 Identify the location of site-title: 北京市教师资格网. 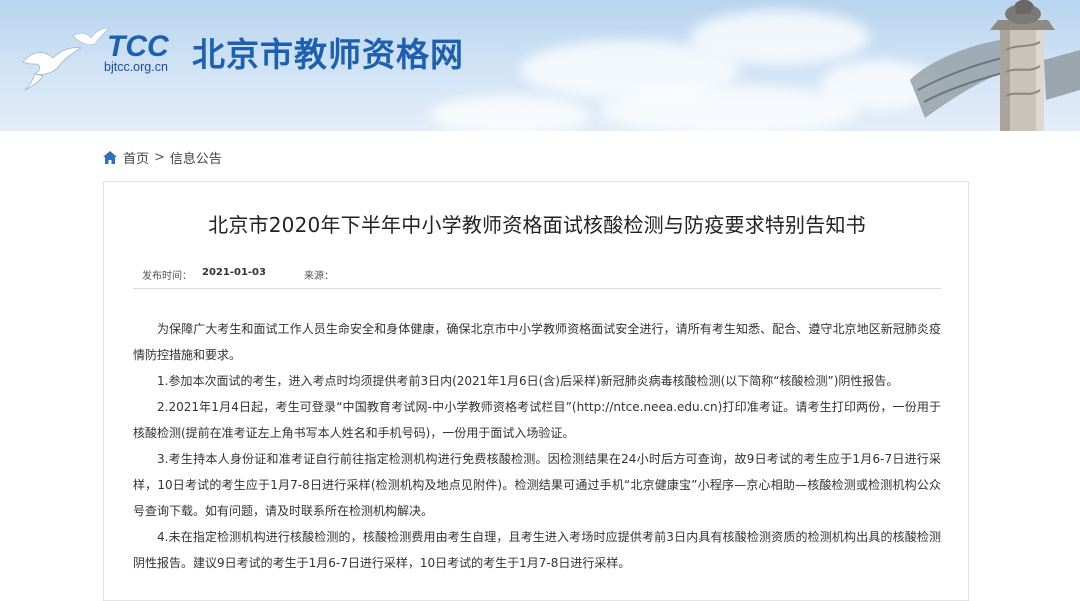
(328, 52).